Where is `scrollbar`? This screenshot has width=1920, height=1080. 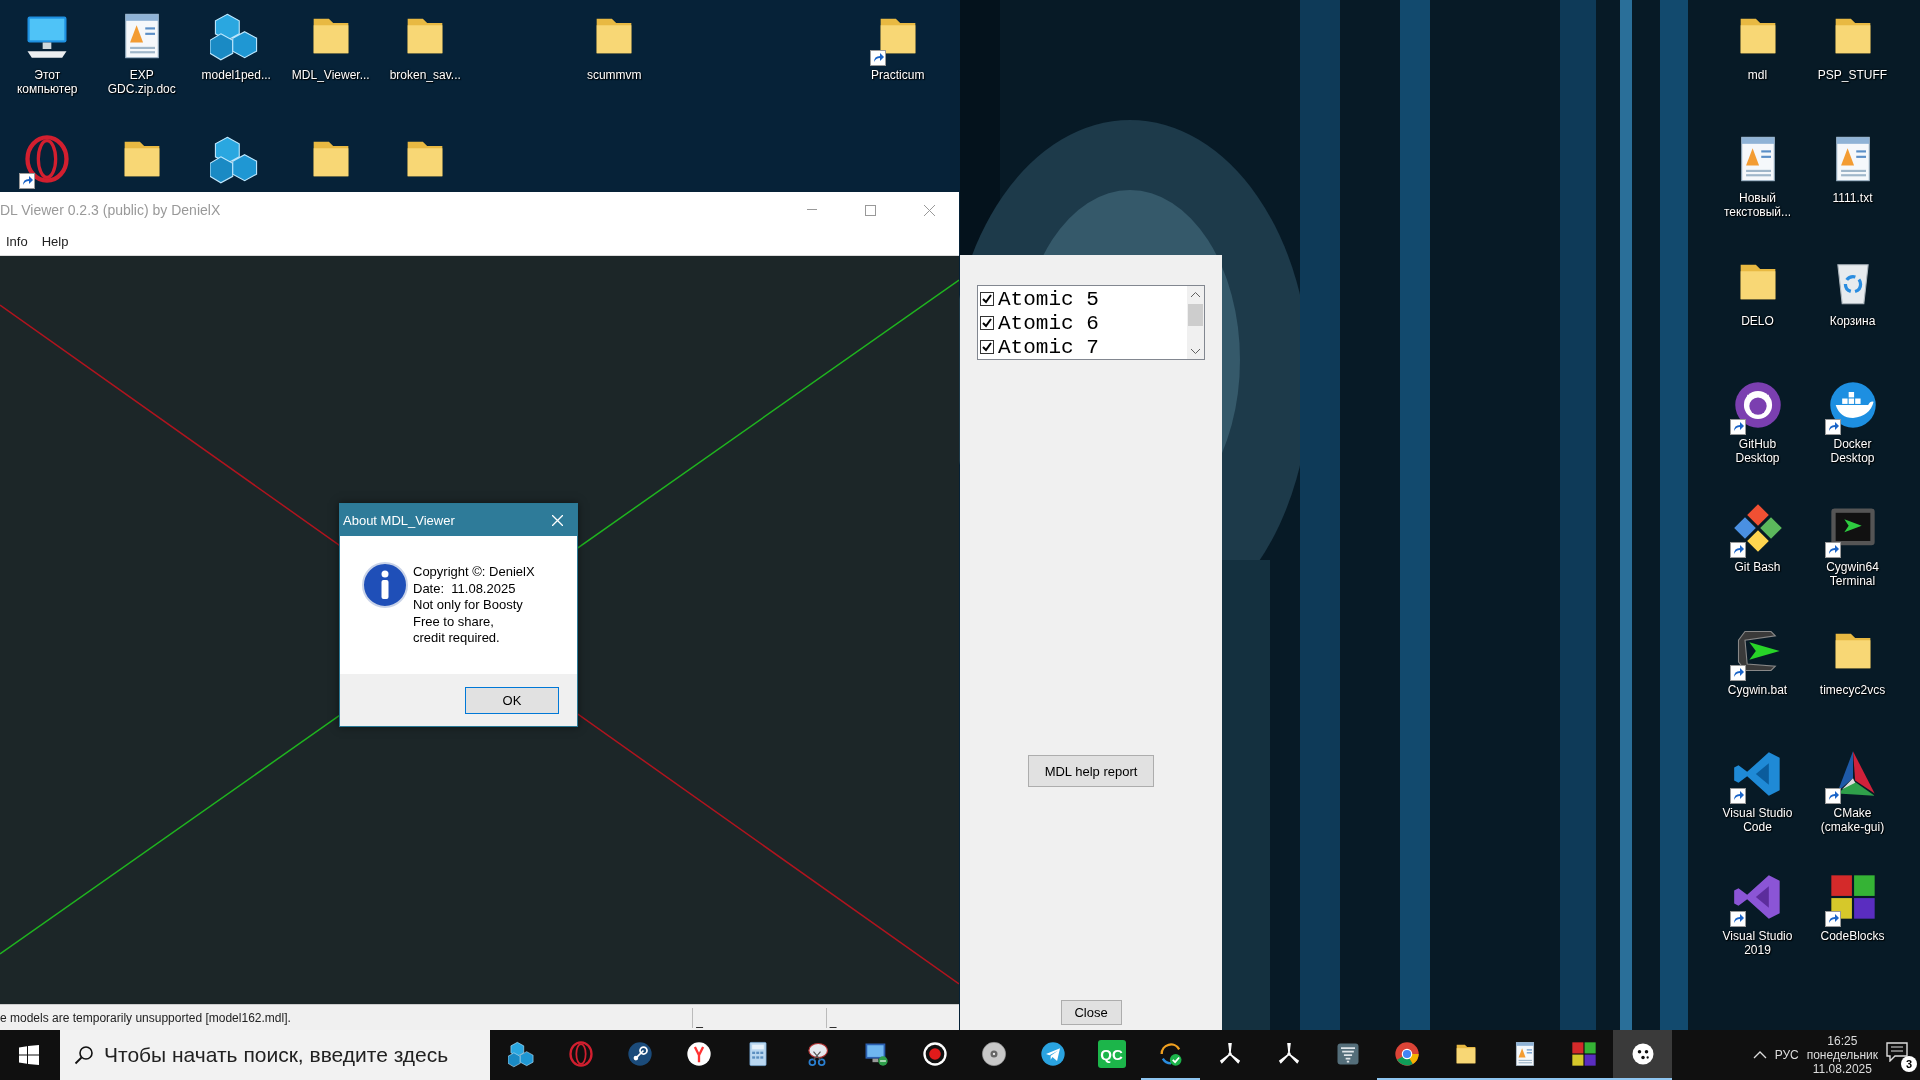
scrollbar is located at coordinates (1195, 322).